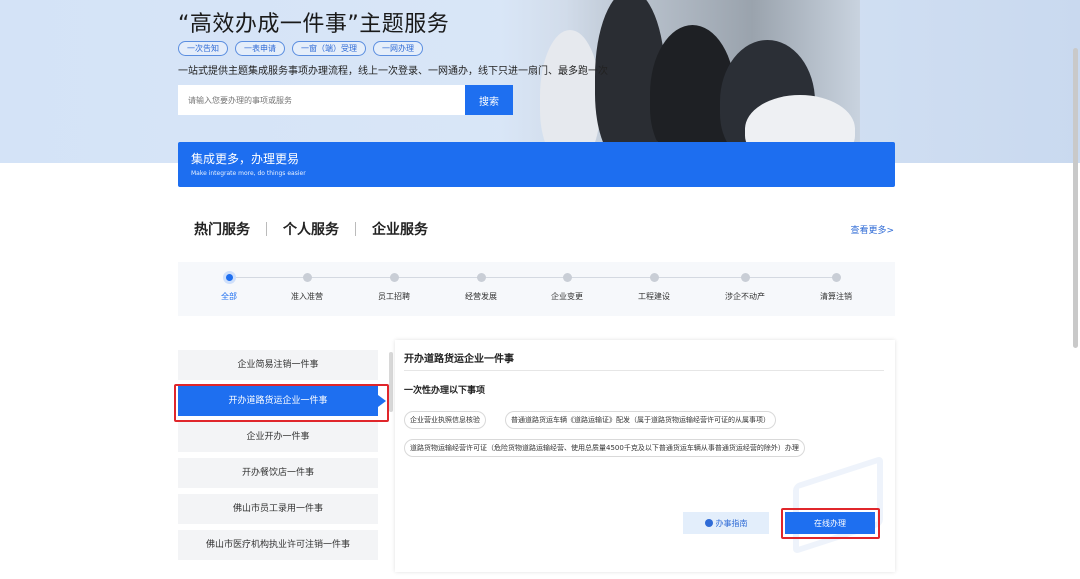 This screenshot has height=579, width=1080. What do you see at coordinates (307, 286) in the screenshot?
I see `step-access: 准入准营` at bounding box center [307, 286].